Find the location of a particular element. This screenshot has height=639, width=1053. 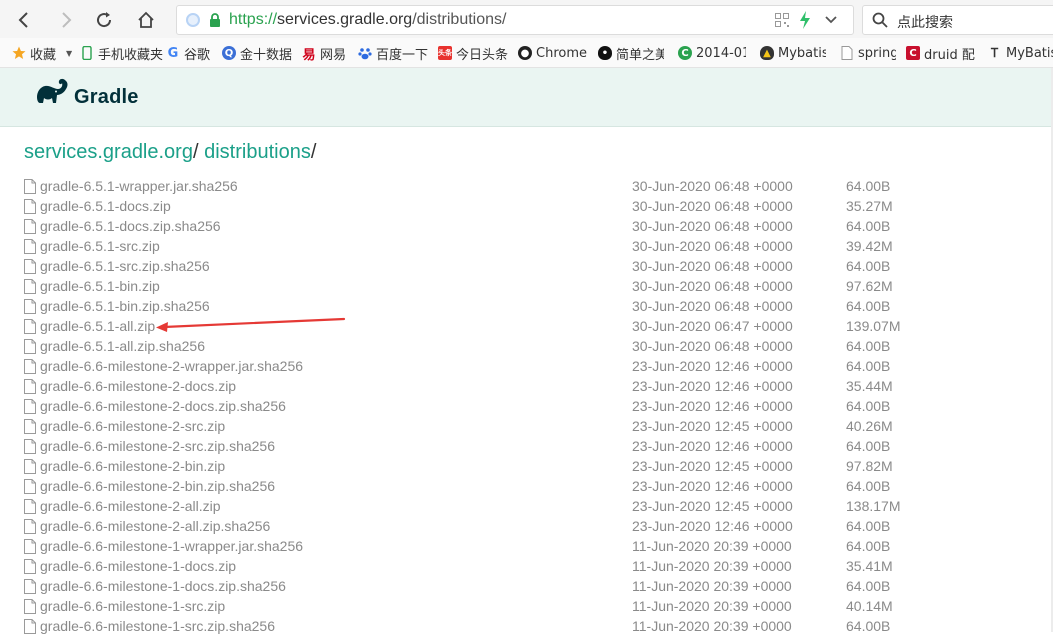

forward-button is located at coordinates (66, 20).